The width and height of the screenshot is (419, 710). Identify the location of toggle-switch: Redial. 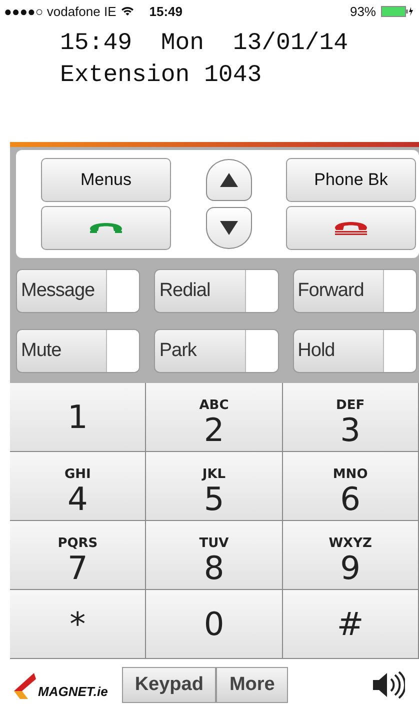
(216, 291).